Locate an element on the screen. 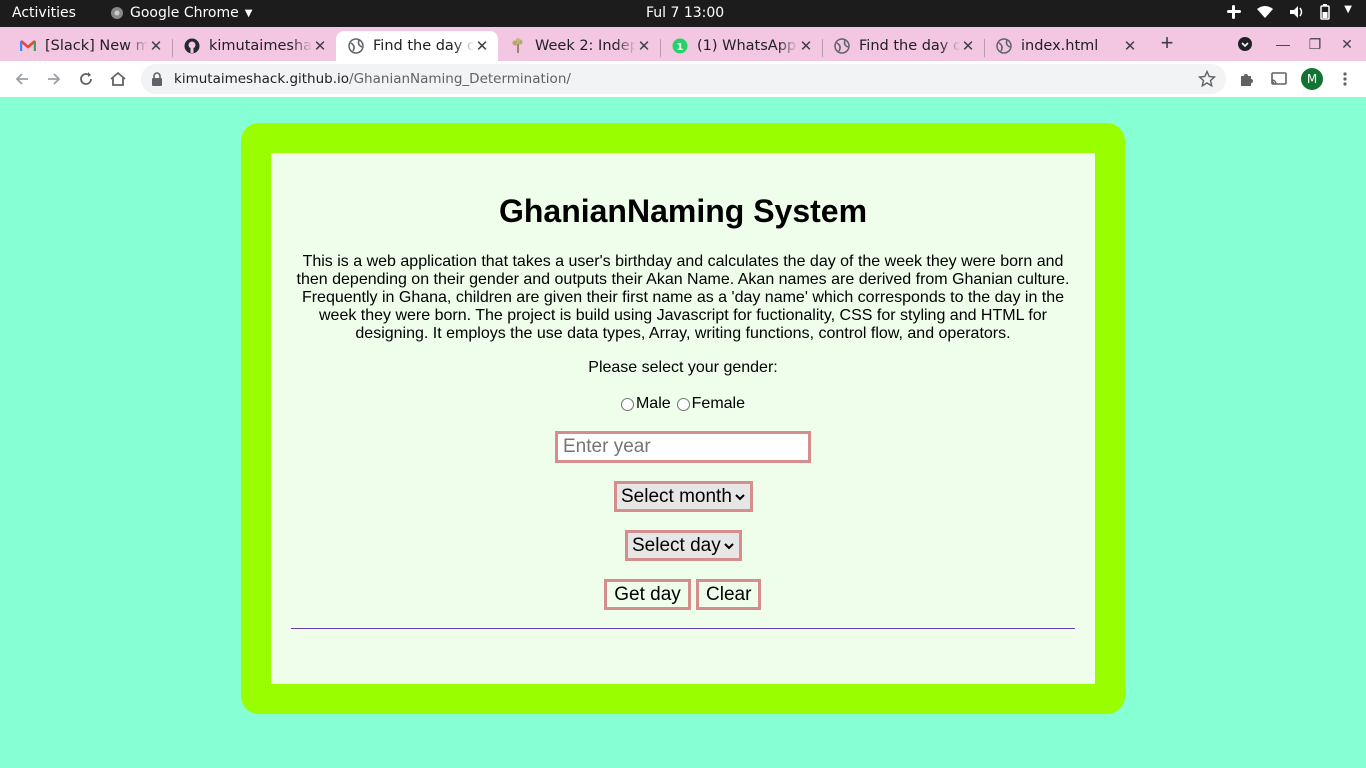  window-close-icon: ✕ is located at coordinates (1347, 44).